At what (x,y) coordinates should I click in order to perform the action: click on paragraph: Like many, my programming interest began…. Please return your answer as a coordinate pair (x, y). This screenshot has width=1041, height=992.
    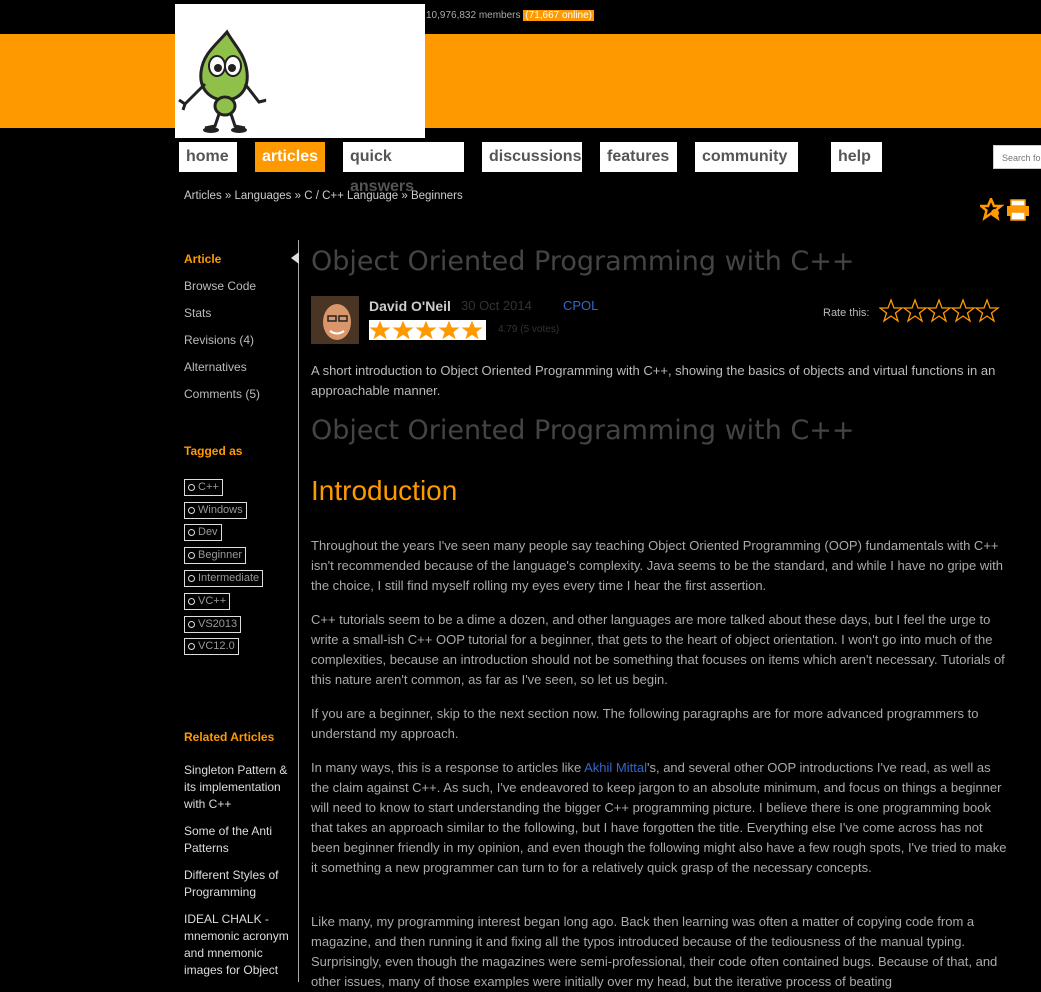
    Looking at the image, I should click on (654, 951).